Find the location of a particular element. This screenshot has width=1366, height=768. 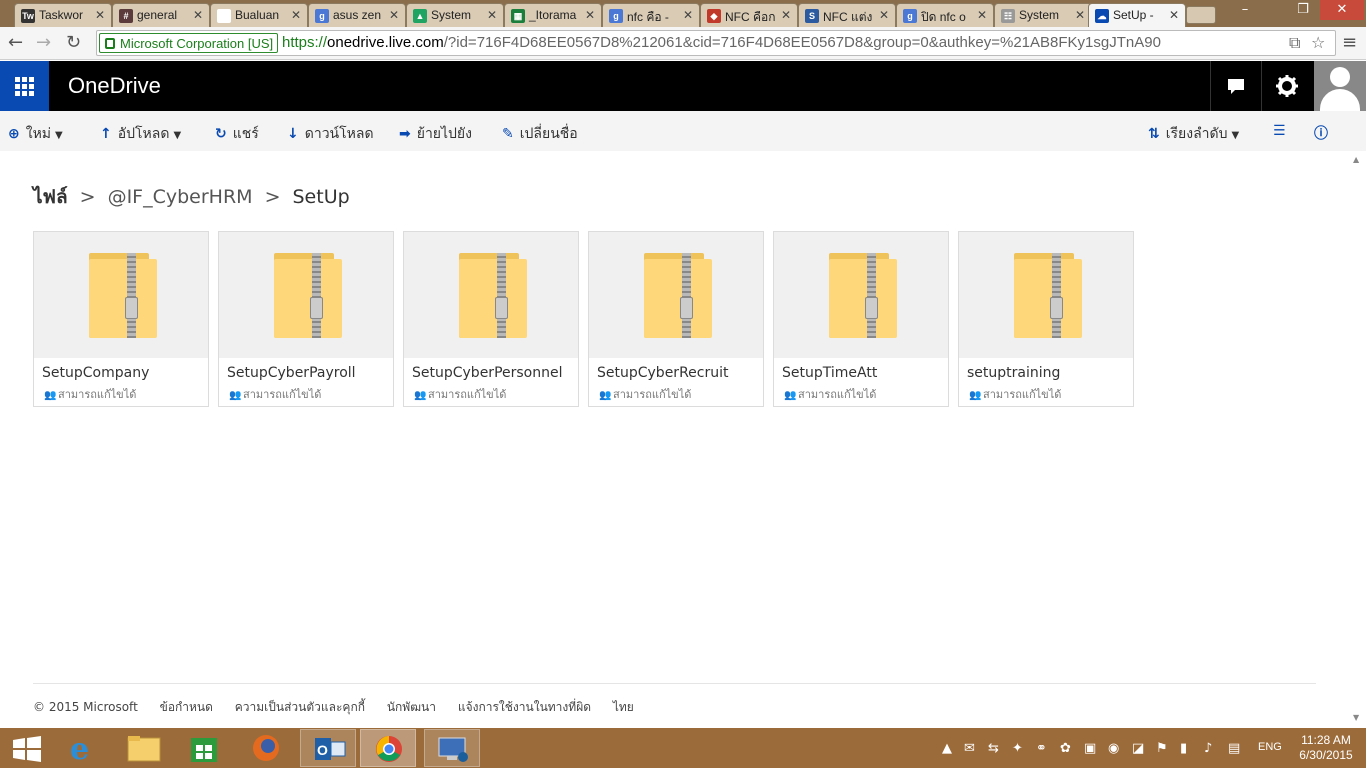

scroll-up-icon: ▲ is located at coordinates (1356, 159).